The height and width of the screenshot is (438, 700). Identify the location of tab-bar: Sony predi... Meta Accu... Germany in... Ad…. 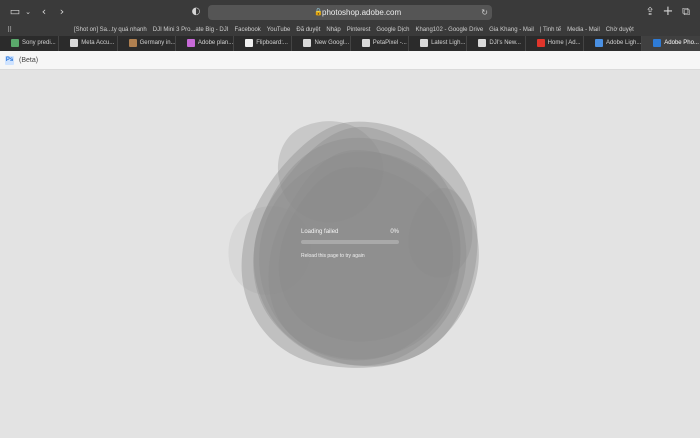
(350, 43).